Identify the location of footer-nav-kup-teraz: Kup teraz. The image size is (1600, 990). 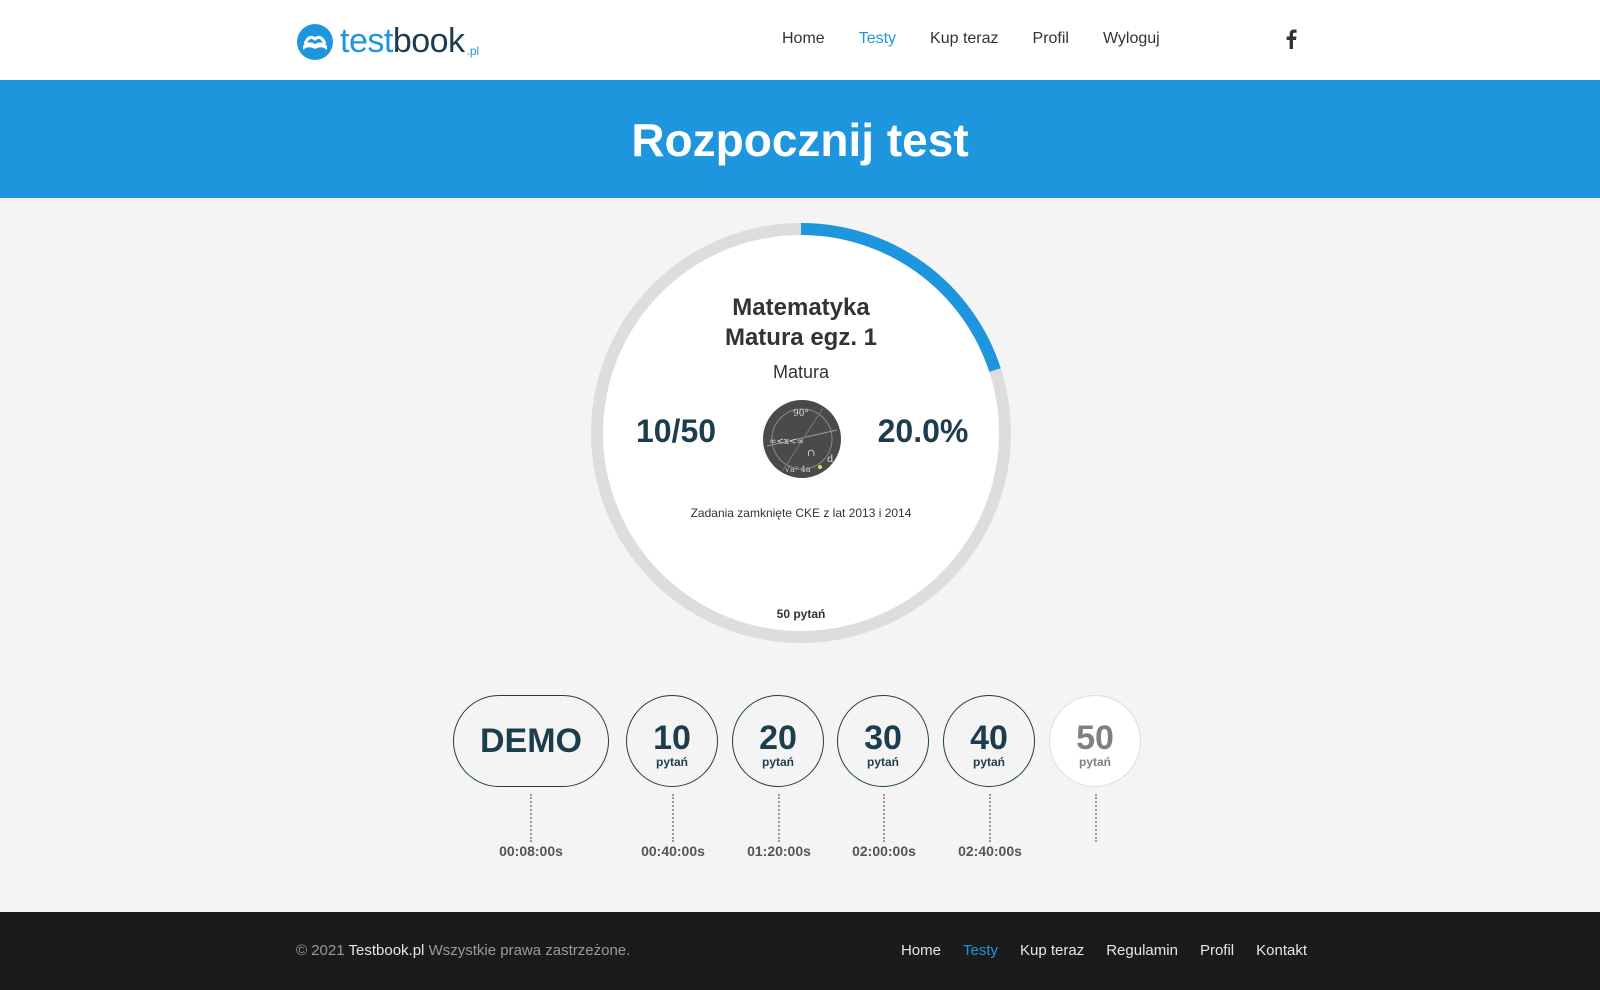
(1052, 950).